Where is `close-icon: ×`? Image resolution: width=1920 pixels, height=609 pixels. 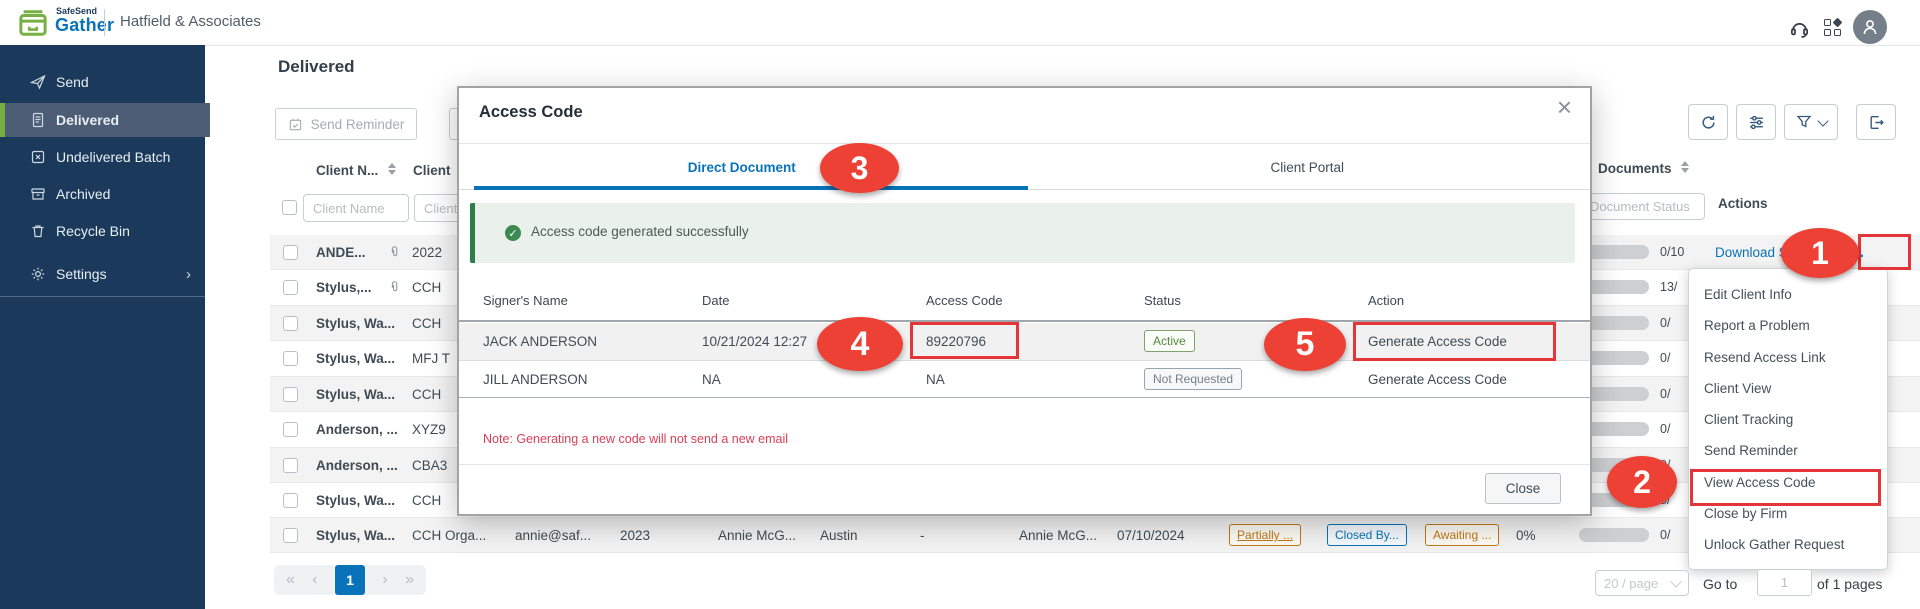 close-icon: × is located at coordinates (1564, 107).